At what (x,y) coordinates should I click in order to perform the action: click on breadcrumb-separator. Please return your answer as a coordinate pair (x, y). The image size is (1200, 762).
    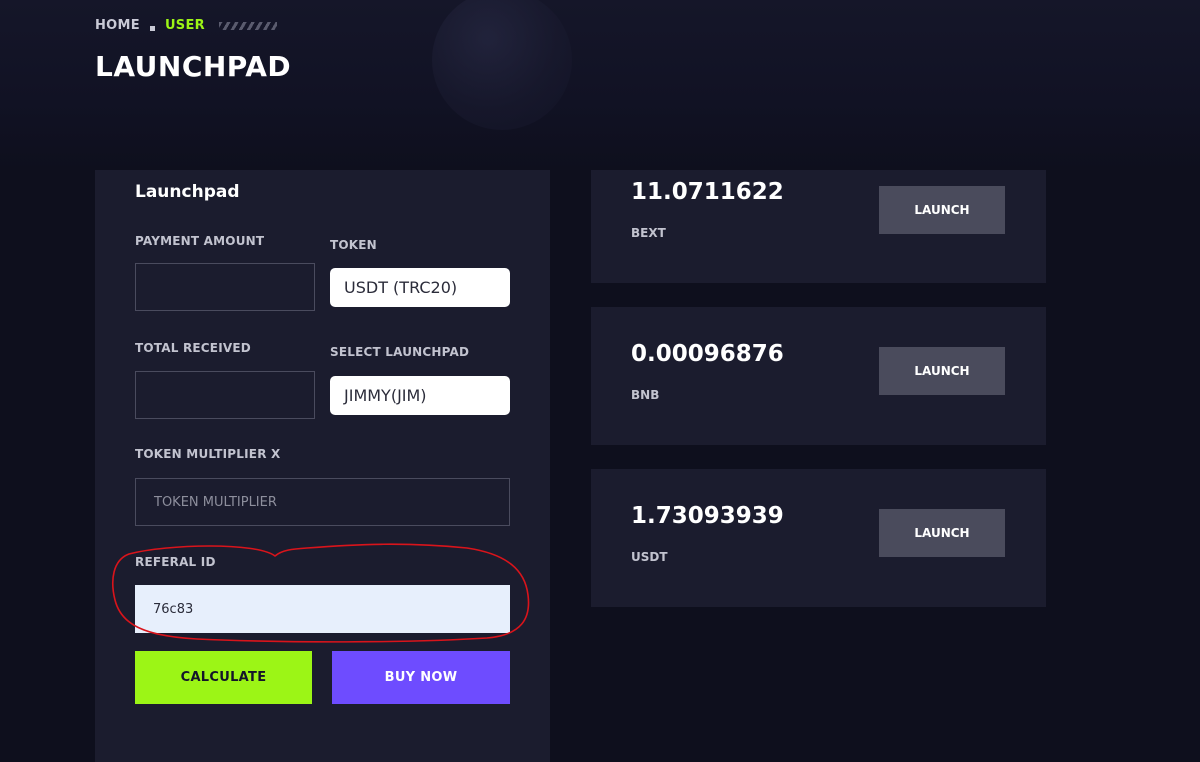
    Looking at the image, I should click on (152, 28).